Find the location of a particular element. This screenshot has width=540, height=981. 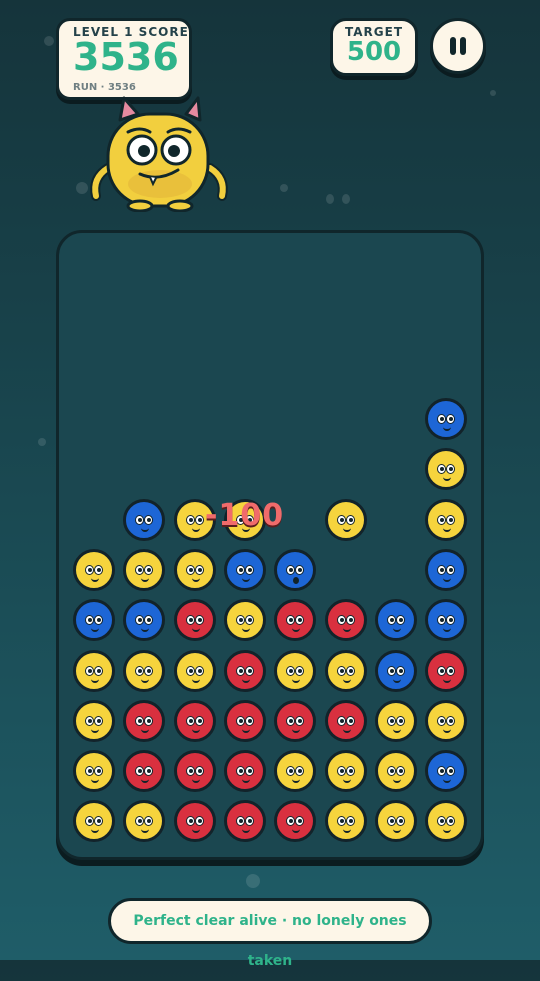

pause-icon is located at coordinates (453, 46).